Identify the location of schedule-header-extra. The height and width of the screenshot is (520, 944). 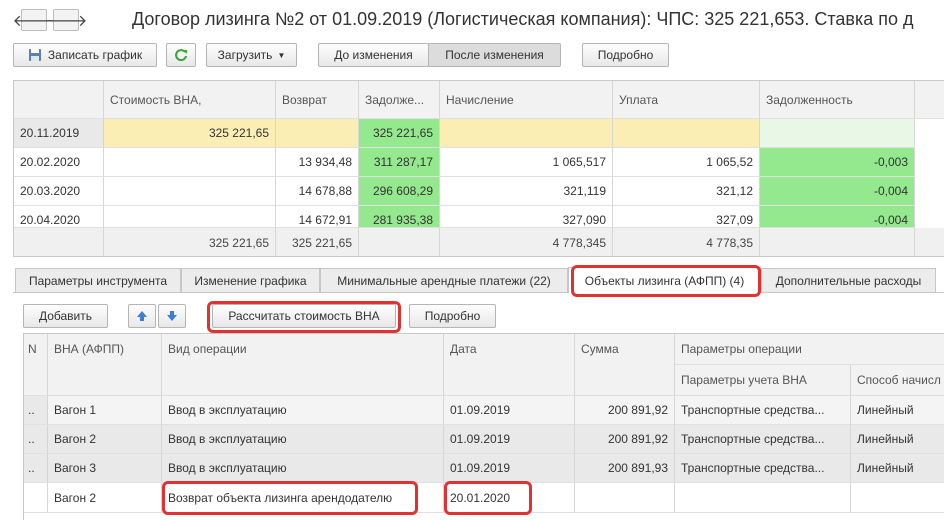
(929, 100).